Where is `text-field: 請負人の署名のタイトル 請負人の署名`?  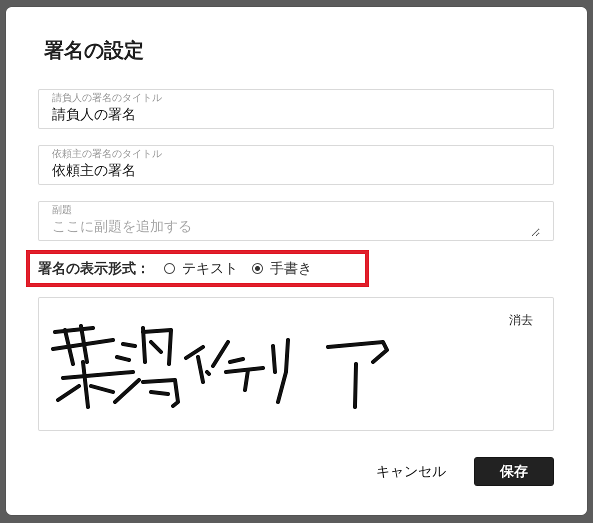
text-field: 請負人の署名のタイトル 請負人の署名 is located at coordinates (296, 109).